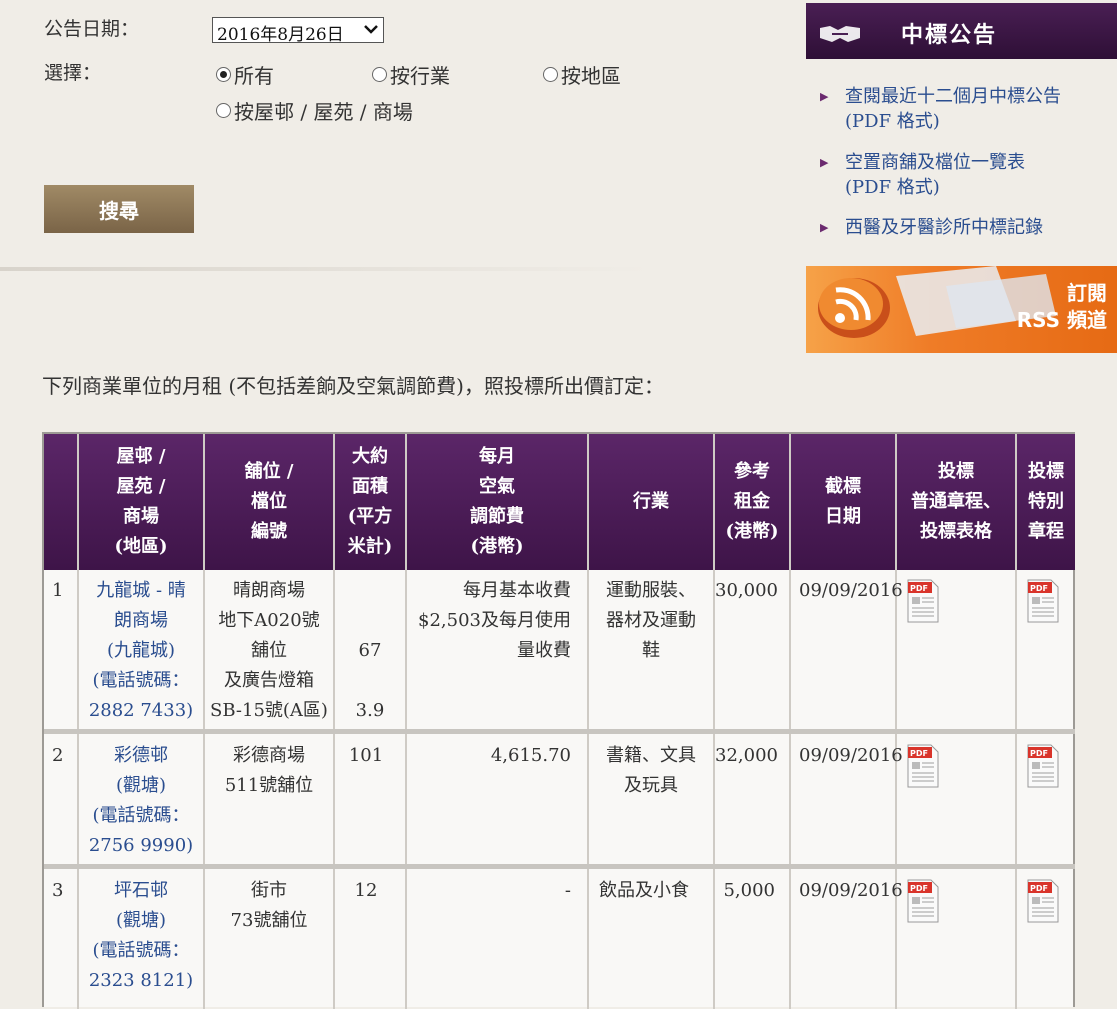 Image resolution: width=1117 pixels, height=1009 pixels. I want to click on search-button: 搜尋, so click(119, 209).